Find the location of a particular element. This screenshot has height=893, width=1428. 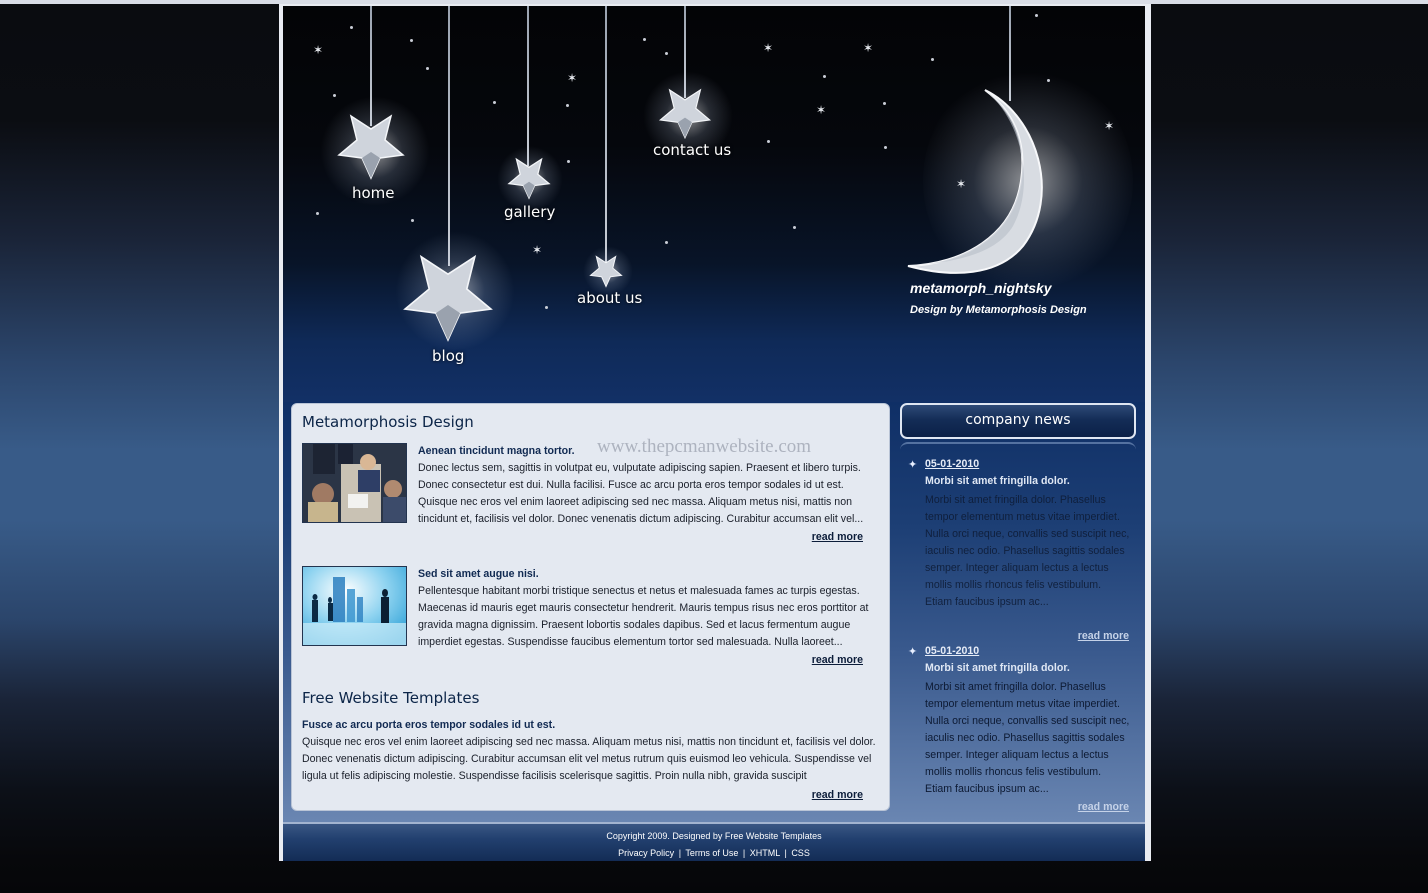

privacy-policy-link: Privacy Policy is located at coordinates (646, 853).